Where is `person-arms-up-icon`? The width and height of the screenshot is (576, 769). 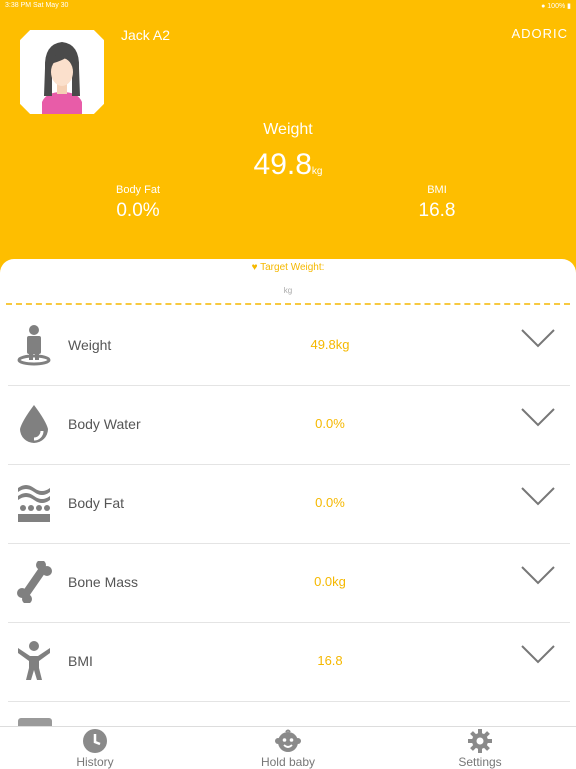 person-arms-up-icon is located at coordinates (34, 660).